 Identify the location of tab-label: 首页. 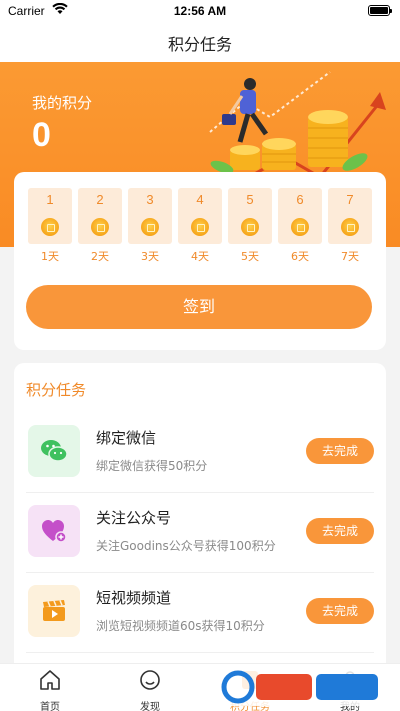
(50, 706).